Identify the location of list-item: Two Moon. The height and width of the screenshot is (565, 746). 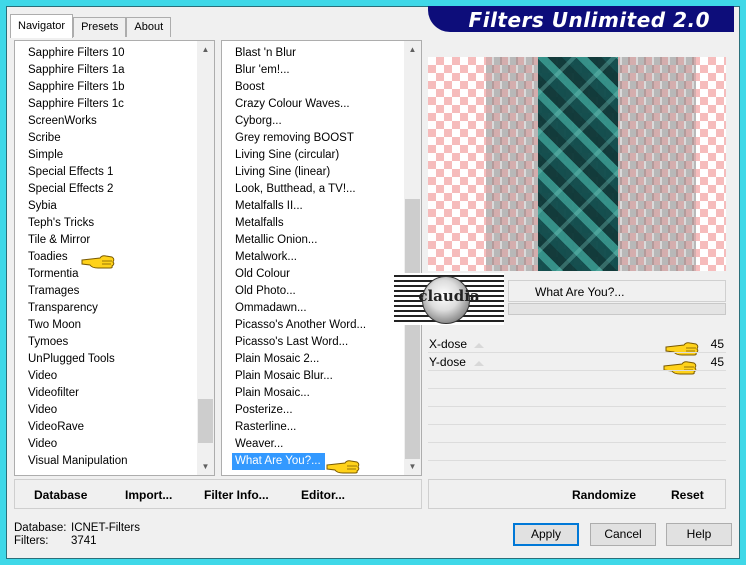
(106, 325).